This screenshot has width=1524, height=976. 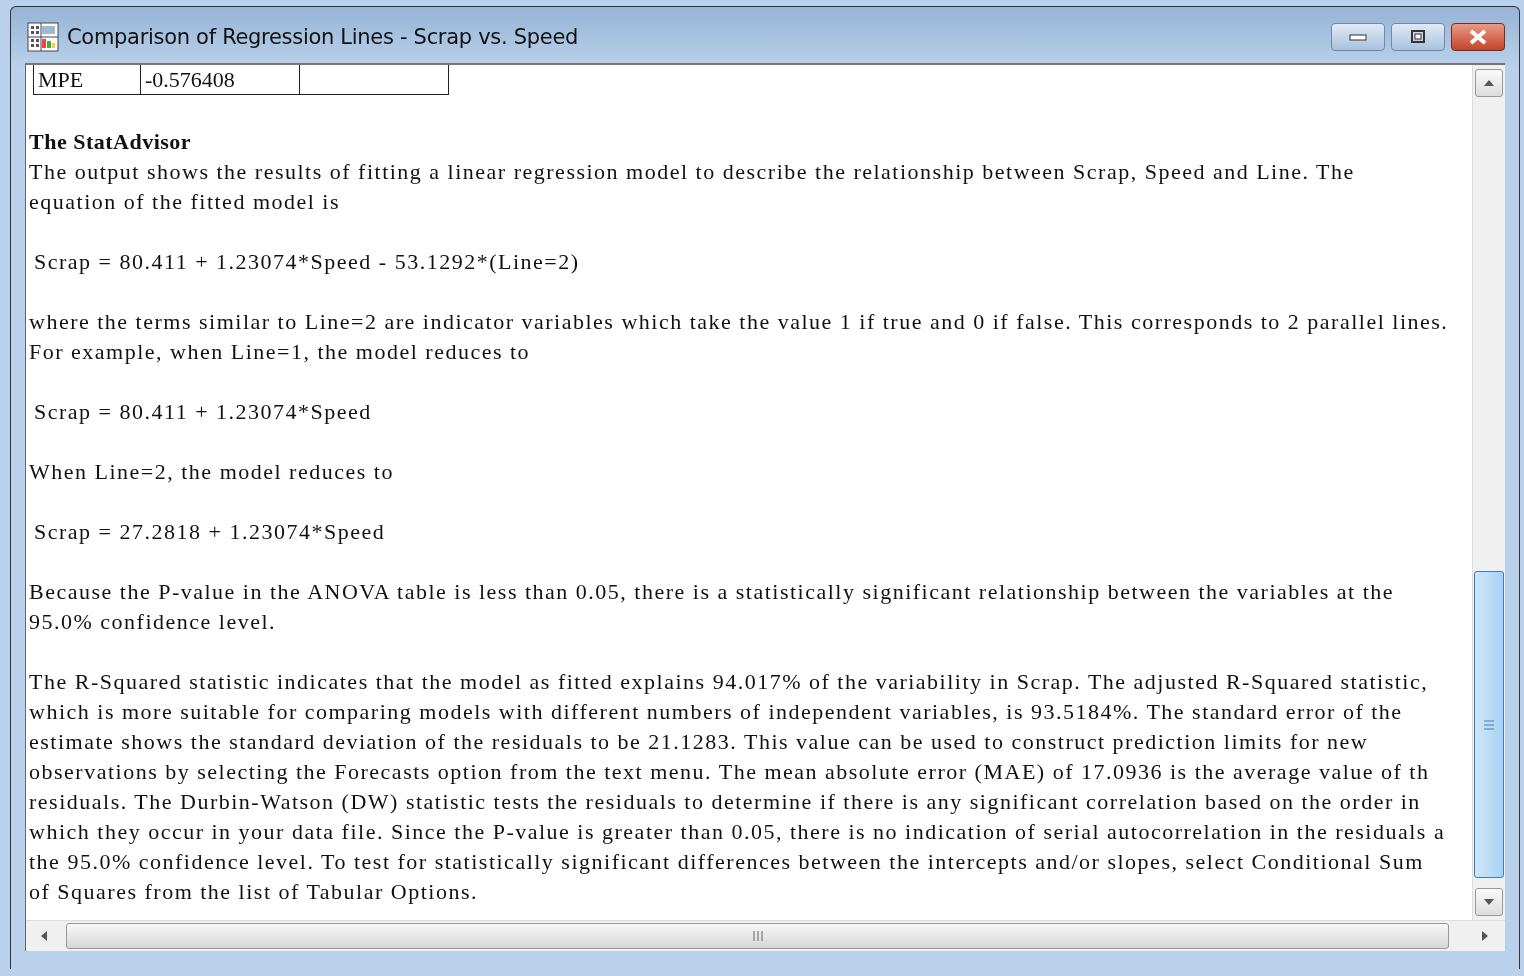 I want to click on close-icon, so click(x=1478, y=37).